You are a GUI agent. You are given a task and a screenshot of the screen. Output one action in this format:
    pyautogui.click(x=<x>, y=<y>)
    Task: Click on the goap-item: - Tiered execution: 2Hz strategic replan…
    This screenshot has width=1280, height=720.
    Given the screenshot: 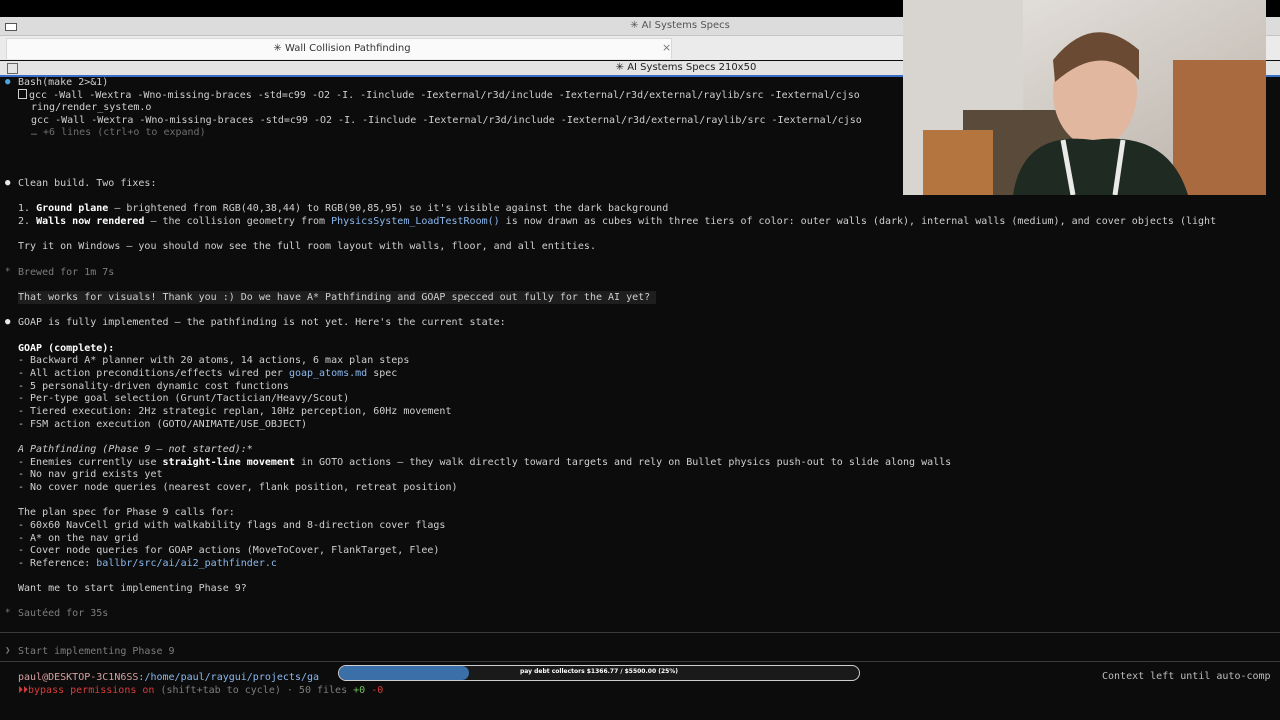 What is the action you would take?
    pyautogui.click(x=235, y=411)
    